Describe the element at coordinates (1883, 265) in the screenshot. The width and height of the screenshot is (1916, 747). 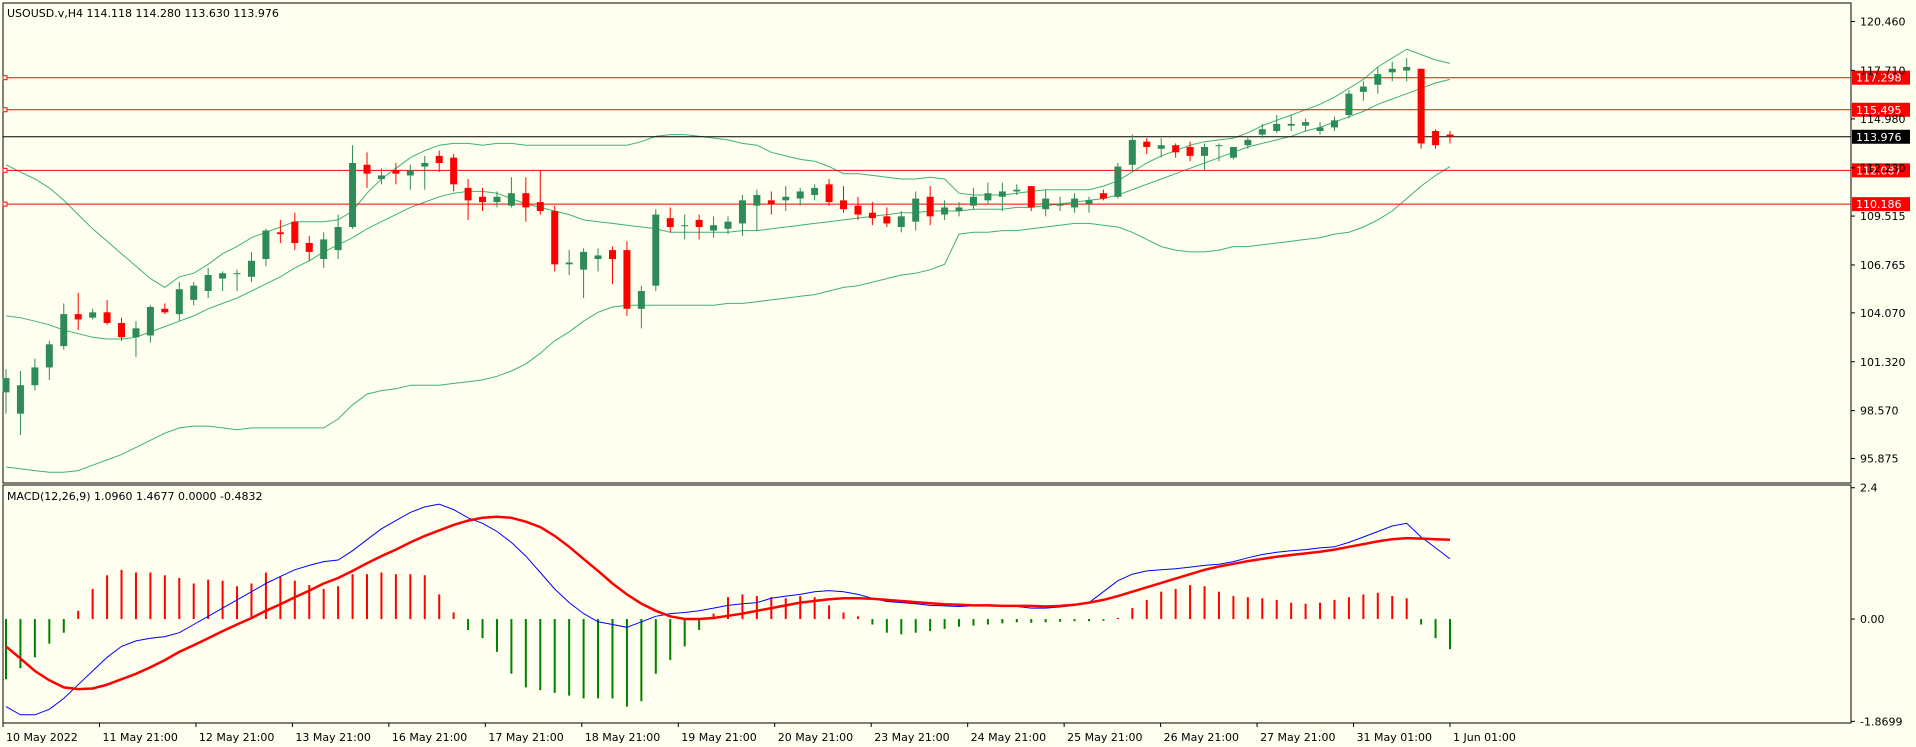
I see `price-axis-label: 106.765` at that location.